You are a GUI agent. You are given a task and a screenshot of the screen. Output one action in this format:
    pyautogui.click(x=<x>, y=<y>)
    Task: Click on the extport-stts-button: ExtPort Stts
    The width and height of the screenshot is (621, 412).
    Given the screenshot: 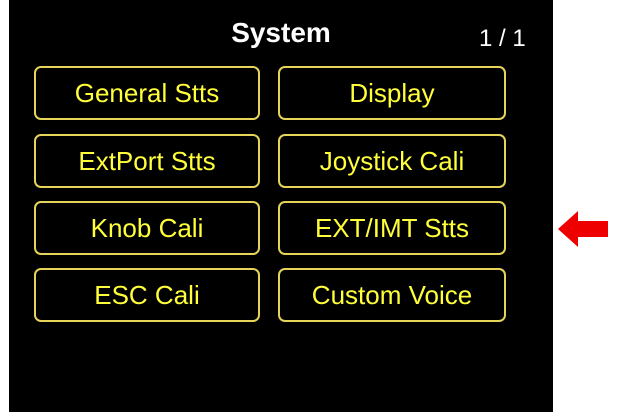 What is the action you would take?
    pyautogui.click(x=147, y=161)
    